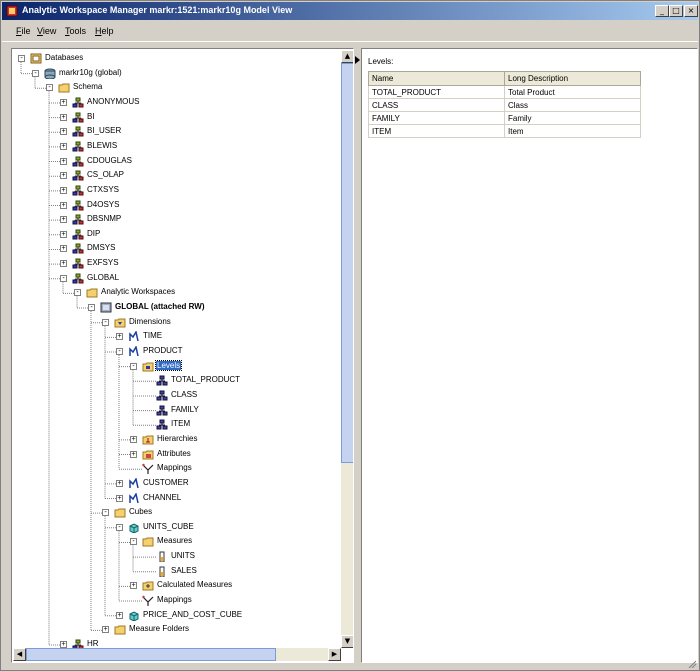  What do you see at coordinates (23, 31) in the screenshot?
I see `menu-file: File` at bounding box center [23, 31].